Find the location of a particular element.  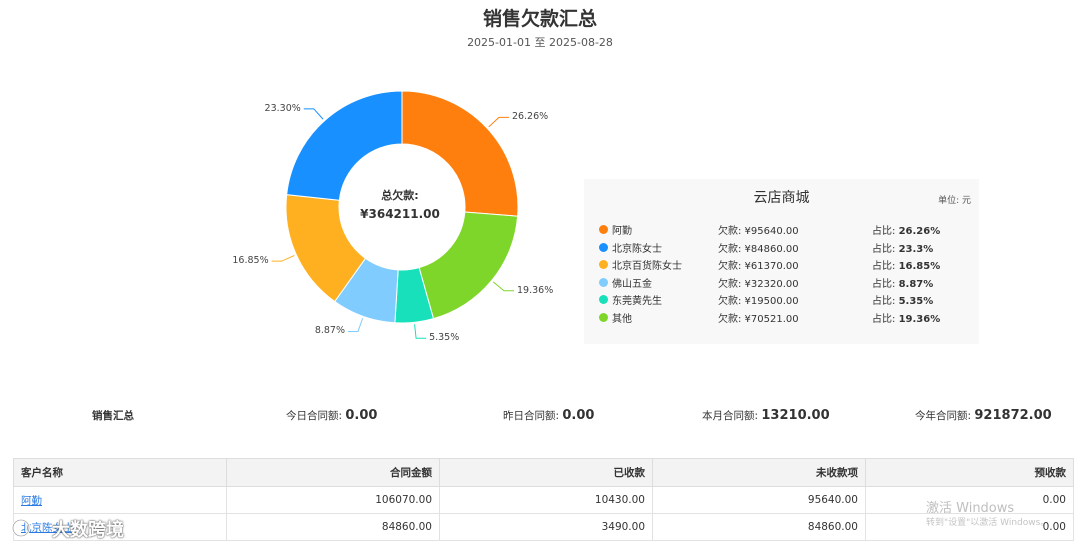

legend-name: 东莞黄先生 is located at coordinates (637, 301).